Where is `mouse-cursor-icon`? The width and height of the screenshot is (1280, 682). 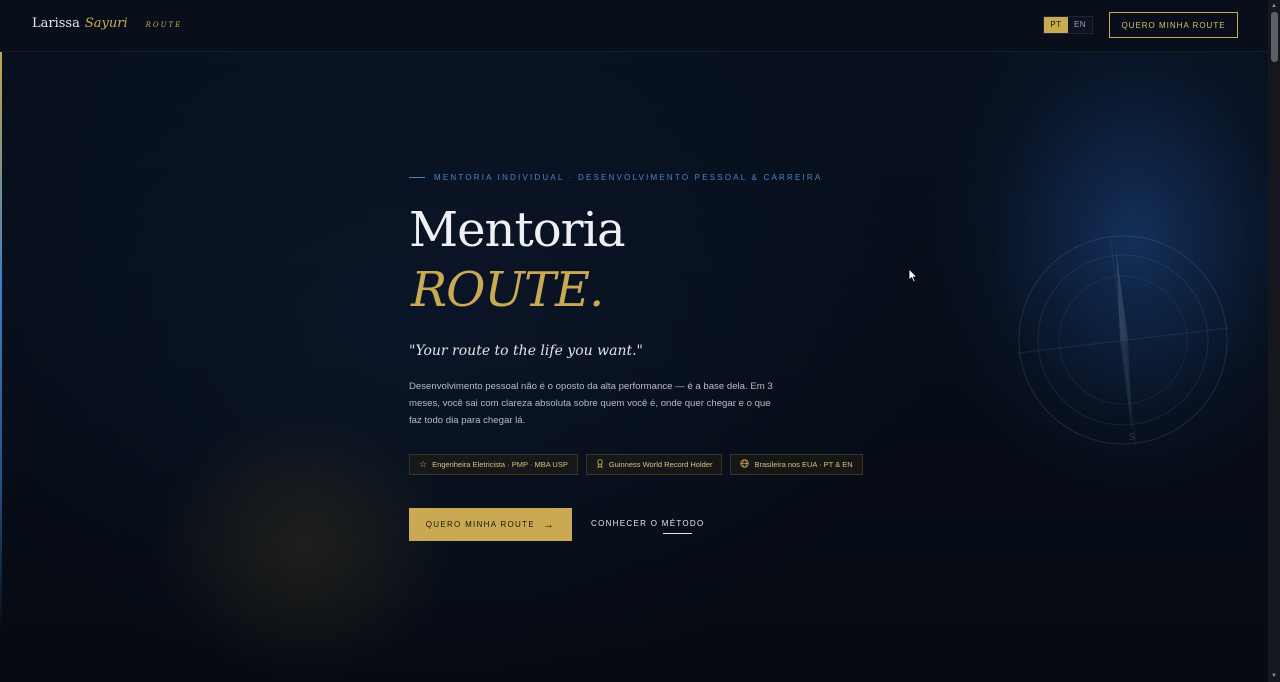 mouse-cursor-icon is located at coordinates (913, 275).